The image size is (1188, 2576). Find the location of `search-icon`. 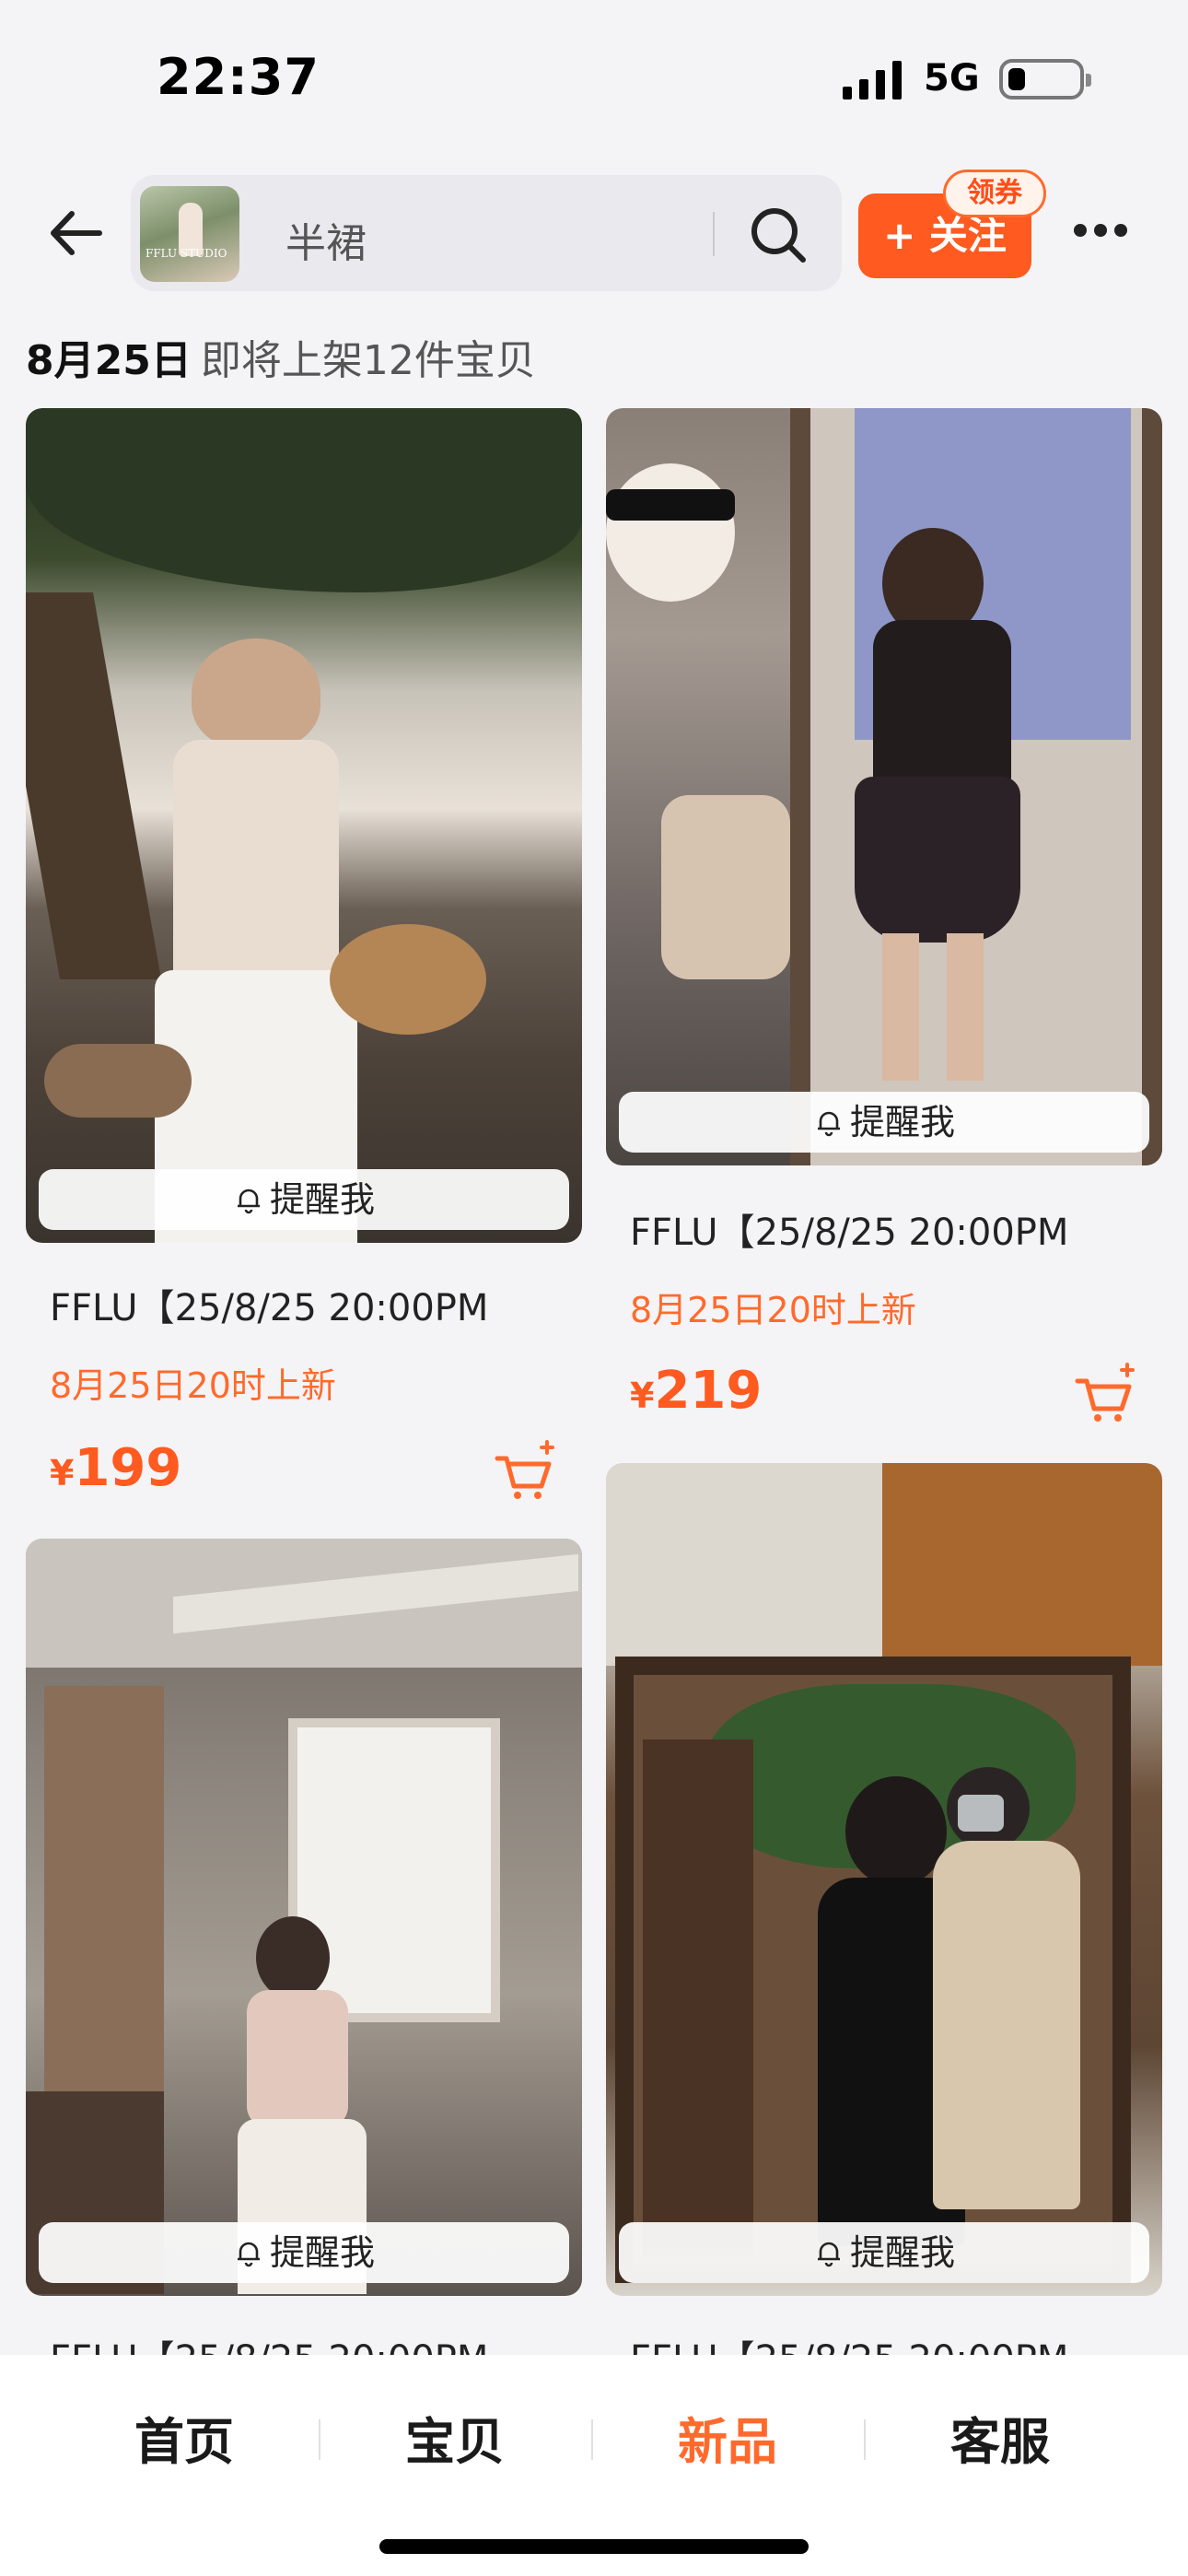

search-icon is located at coordinates (778, 235).